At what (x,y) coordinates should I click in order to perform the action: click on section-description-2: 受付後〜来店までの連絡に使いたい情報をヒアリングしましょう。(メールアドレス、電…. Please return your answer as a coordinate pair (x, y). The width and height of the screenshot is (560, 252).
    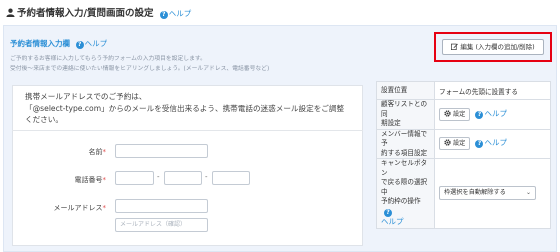
    Looking at the image, I should click on (140, 69).